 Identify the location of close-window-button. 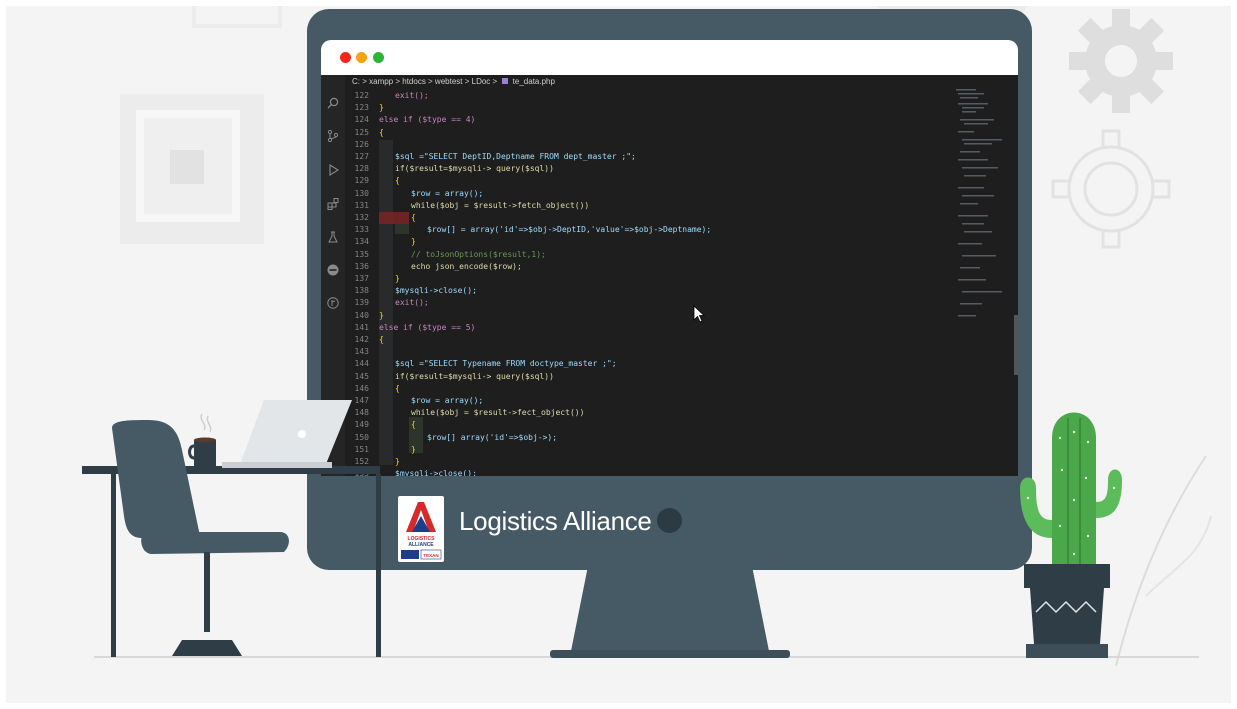
(345, 57).